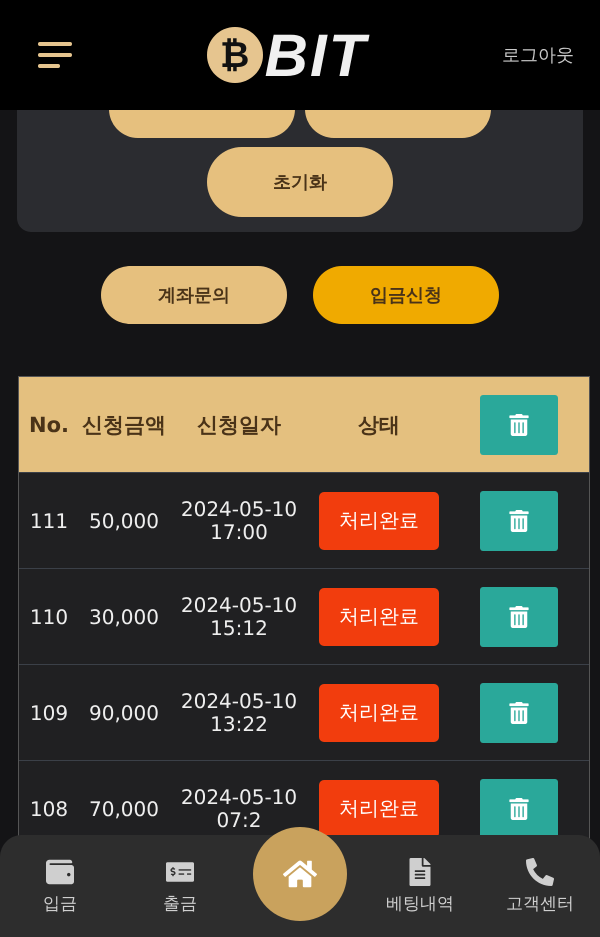 The width and height of the screenshot is (600, 937). Describe the element at coordinates (180, 886) in the screenshot. I see `nav-item: 출금` at that location.